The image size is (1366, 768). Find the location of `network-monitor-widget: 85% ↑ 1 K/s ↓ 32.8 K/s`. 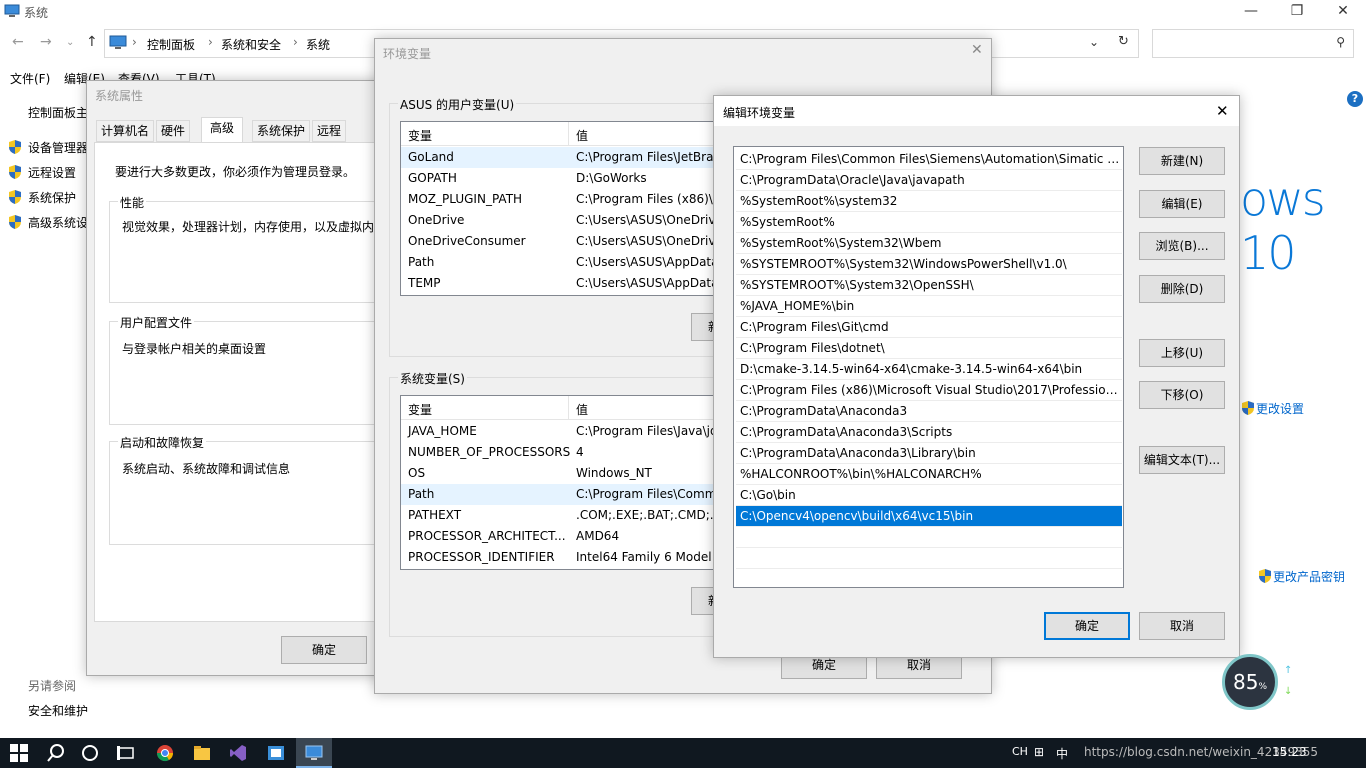

network-monitor-widget: 85% ↑ 1 K/s ↓ 32.8 K/s is located at coordinates (1292, 682).